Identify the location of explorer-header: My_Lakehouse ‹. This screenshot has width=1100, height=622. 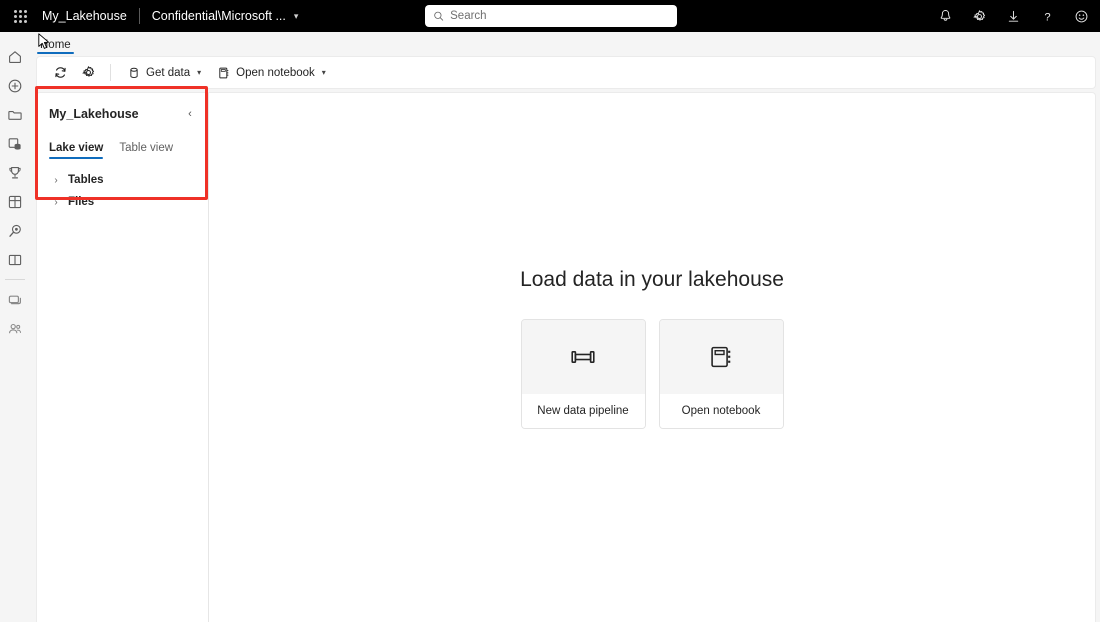
(122, 114).